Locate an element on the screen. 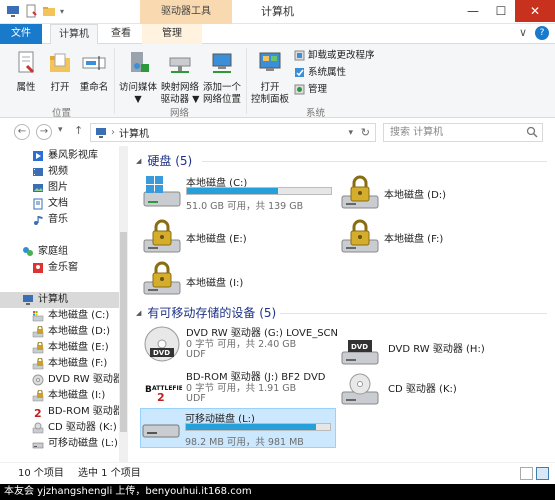  search-input: 搜索 计算机 is located at coordinates (463, 132).